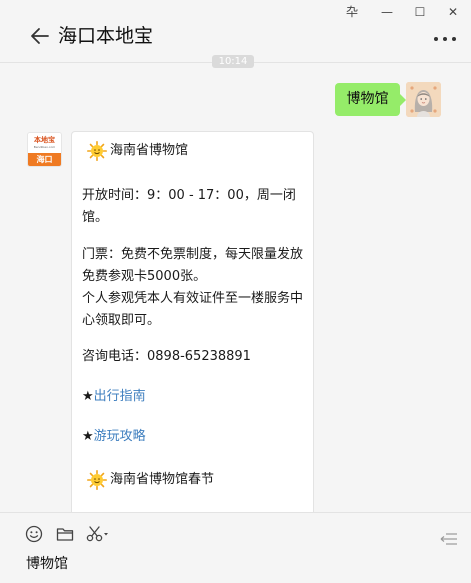  I want to click on emoji-button, so click(34, 534).